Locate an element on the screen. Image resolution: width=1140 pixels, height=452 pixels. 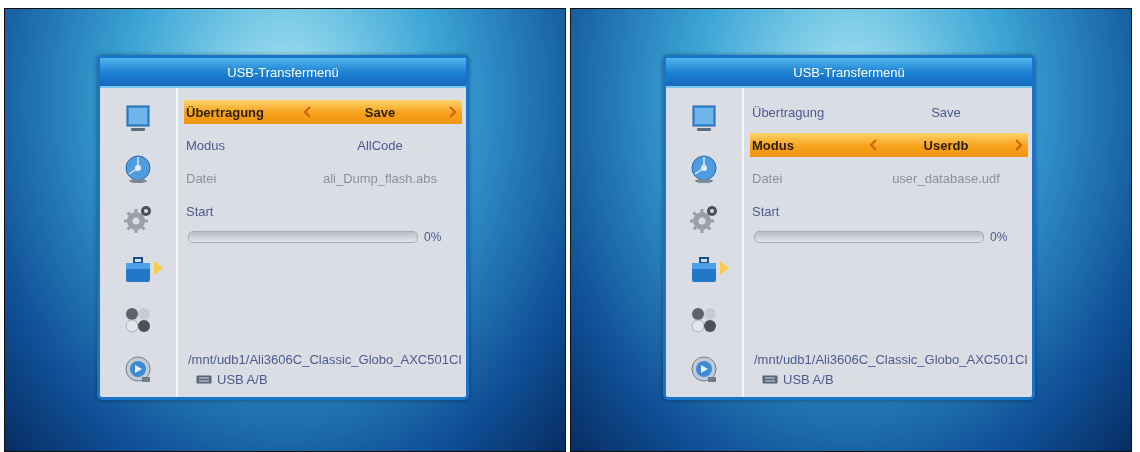
menu-row: Übertragung Save is located at coordinates (889, 112).